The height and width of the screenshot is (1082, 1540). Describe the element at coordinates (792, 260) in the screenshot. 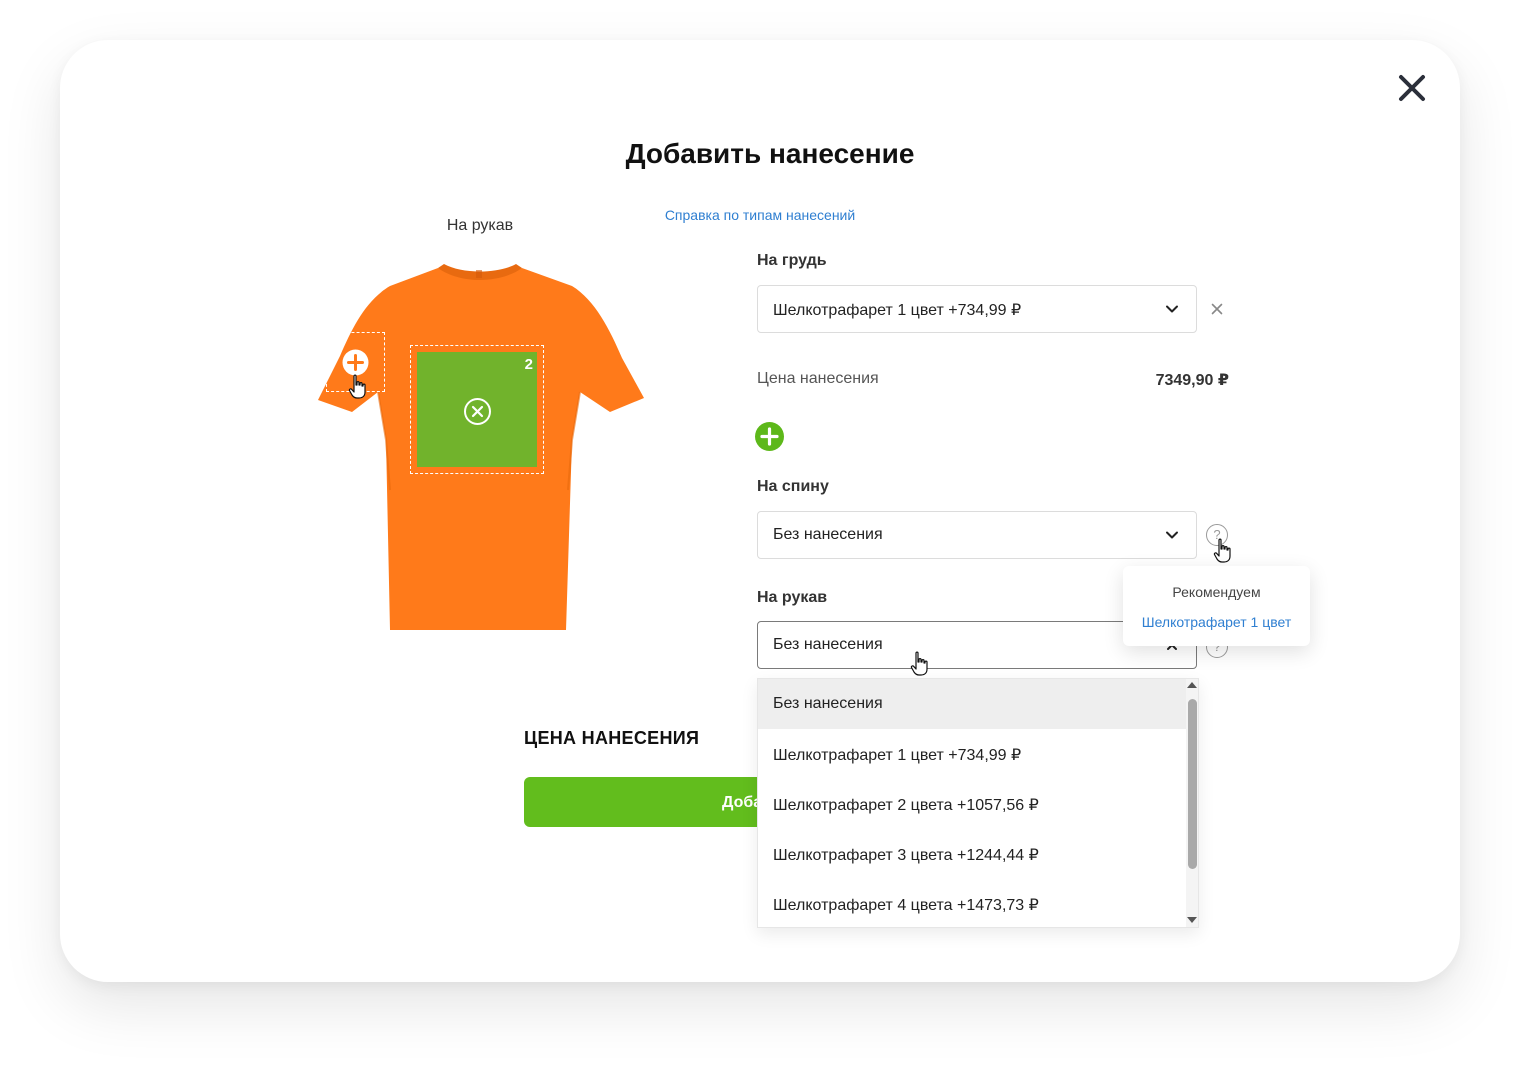

I see `chest-label: На грудь` at that location.